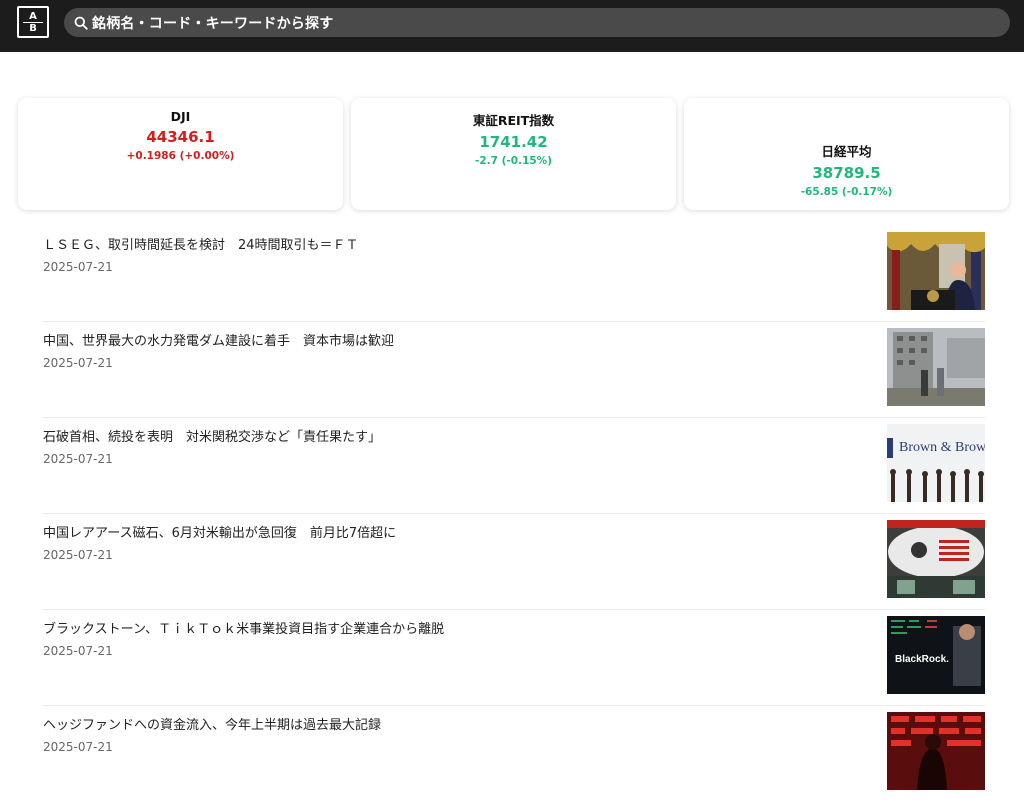 This screenshot has width=1024, height=802. What do you see at coordinates (33, 28) in the screenshot?
I see `logo-letter-bottom: B` at bounding box center [33, 28].